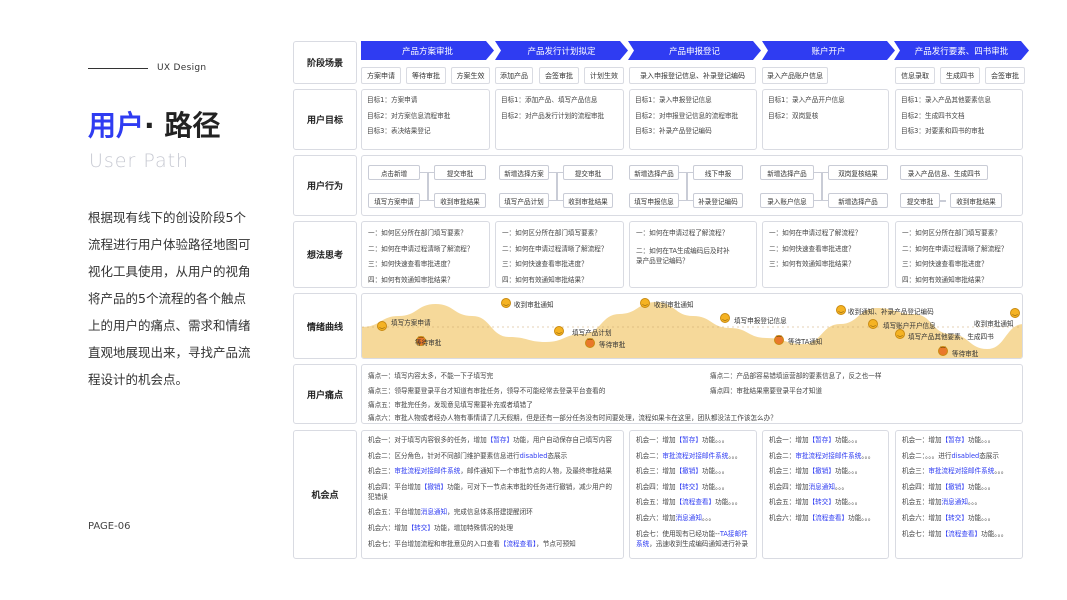 The width and height of the screenshot is (1067, 600). What do you see at coordinates (426, 75) in the screenshot?
I see `stage-tag: 等待审批` at bounding box center [426, 75].